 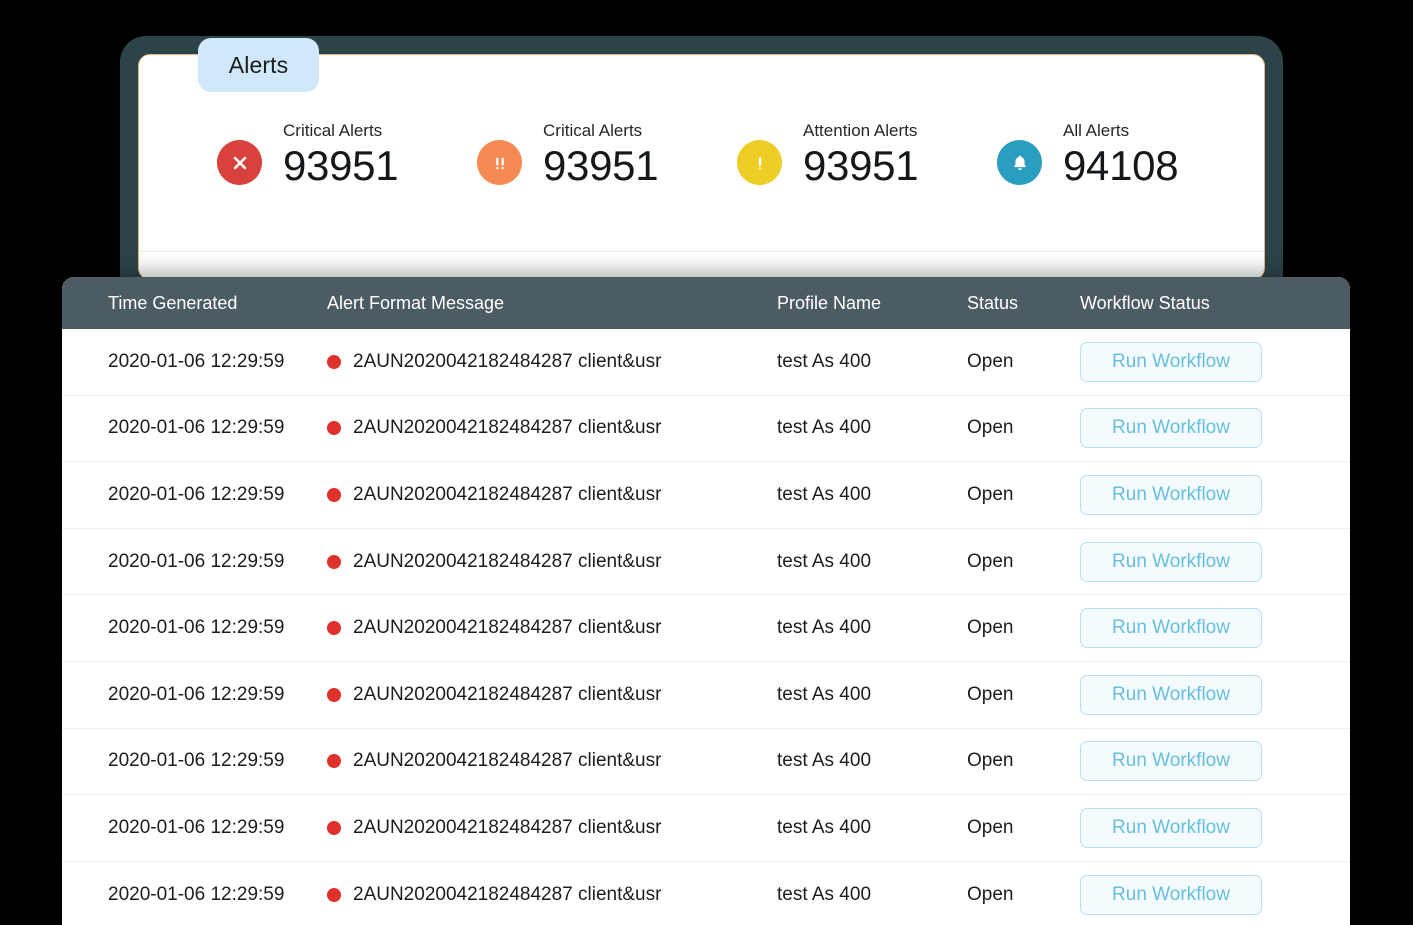 I want to click on circle-x-icon, so click(x=239, y=162).